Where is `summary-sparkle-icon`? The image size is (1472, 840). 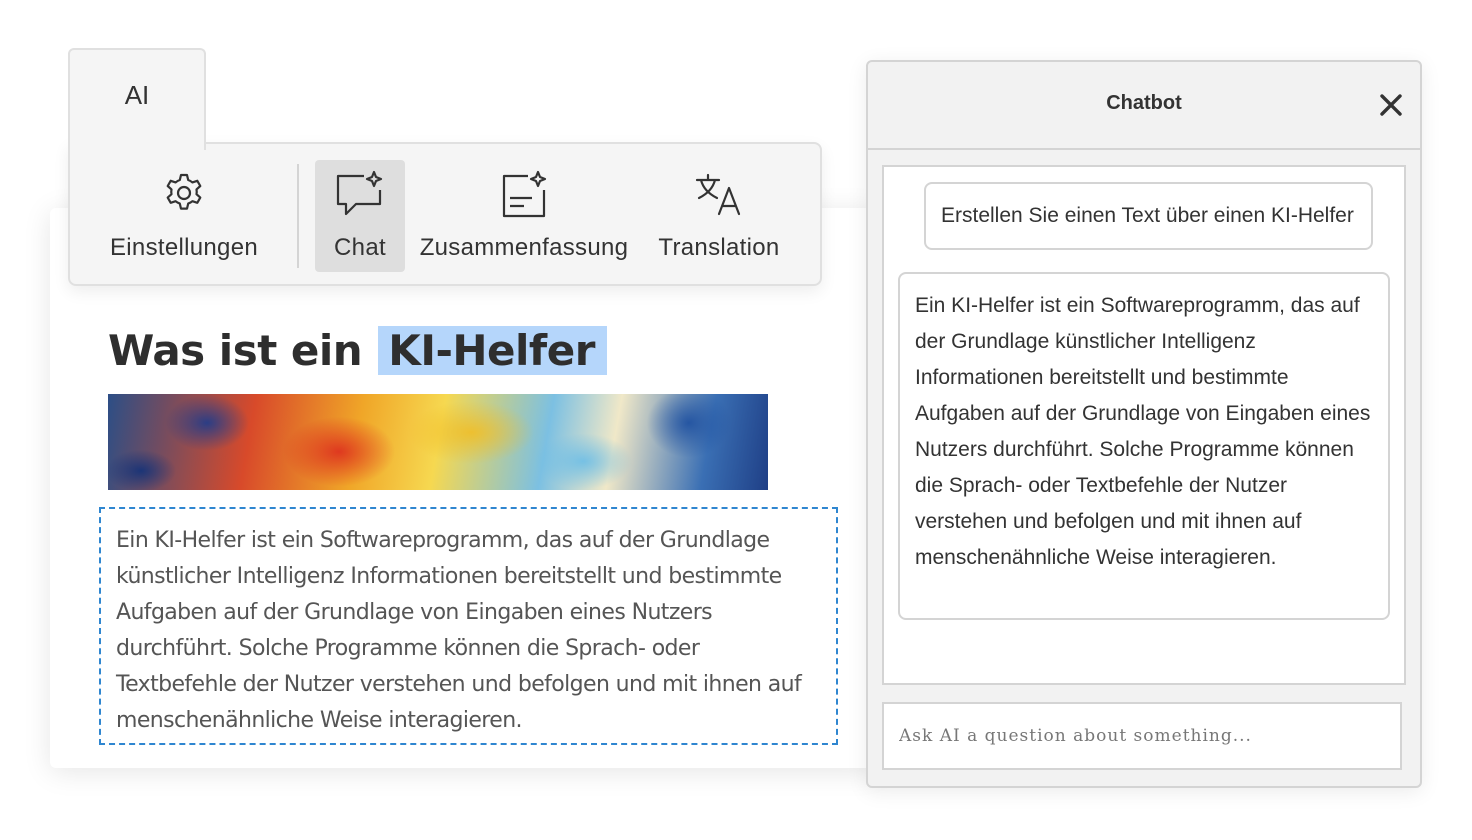
summary-sparkle-icon is located at coordinates (524, 194).